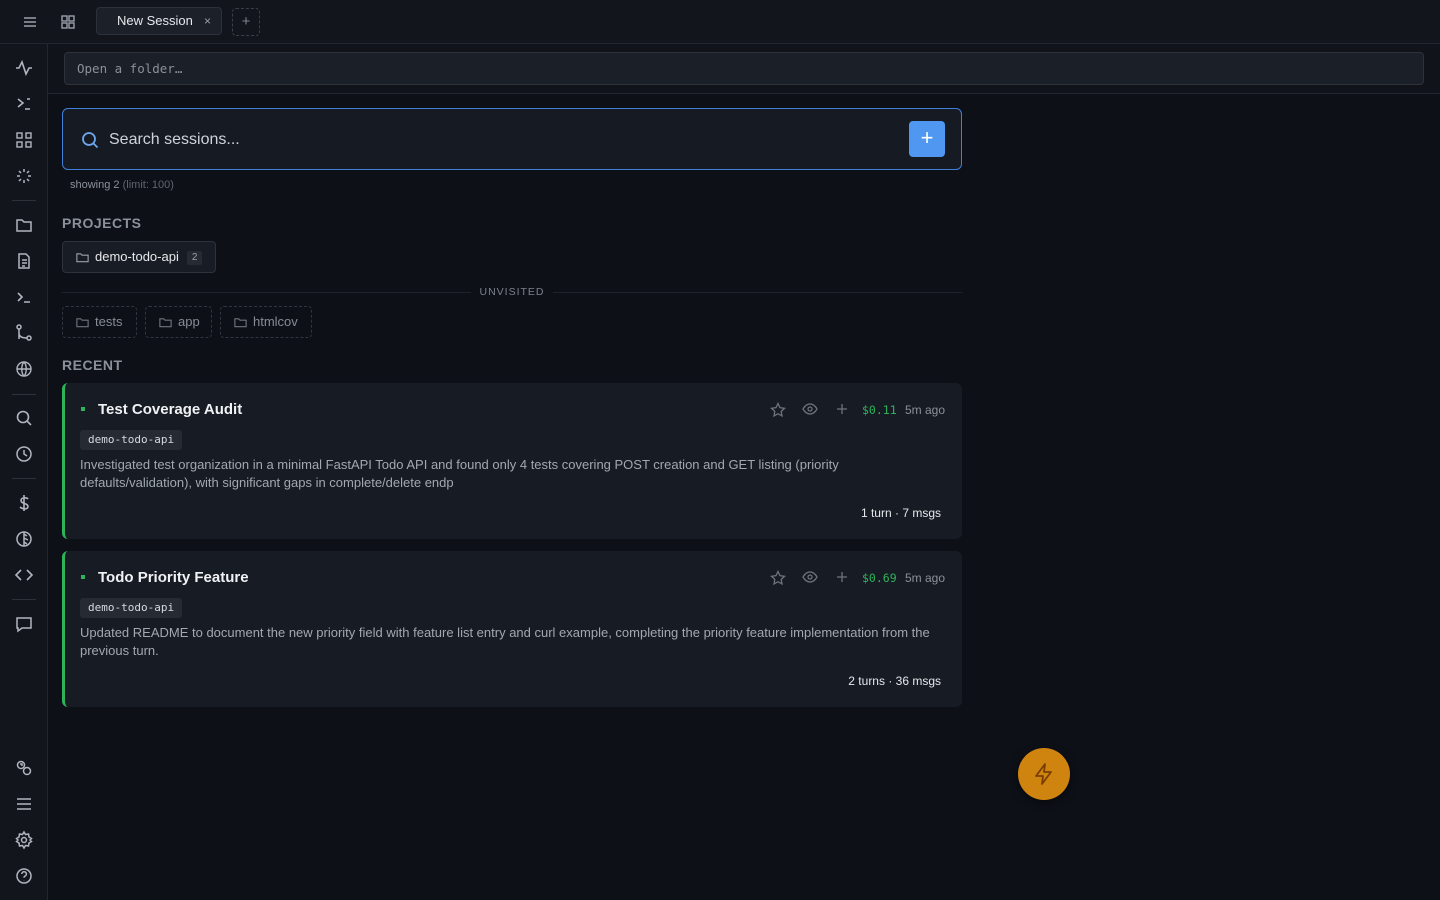  Describe the element at coordinates (68, 22) in the screenshot. I see `grid-icon` at that location.